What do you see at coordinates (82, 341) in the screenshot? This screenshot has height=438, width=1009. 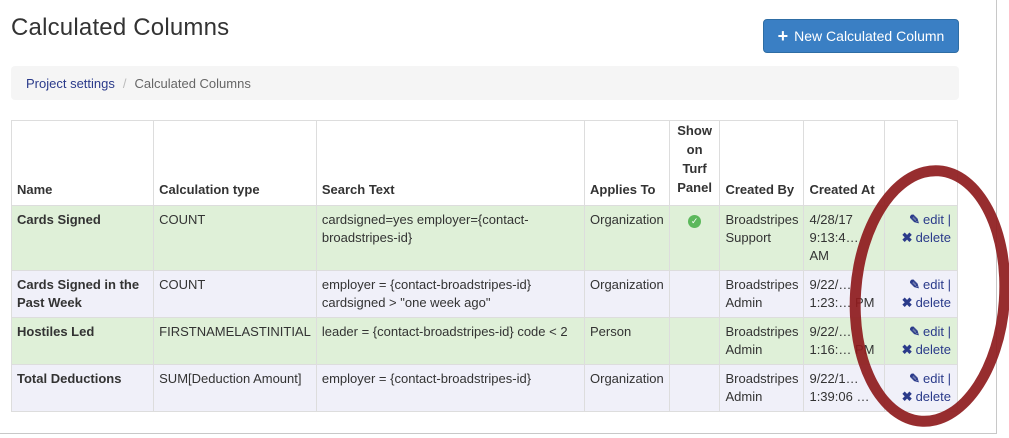 I see `row-name: Hostiles Led` at bounding box center [82, 341].